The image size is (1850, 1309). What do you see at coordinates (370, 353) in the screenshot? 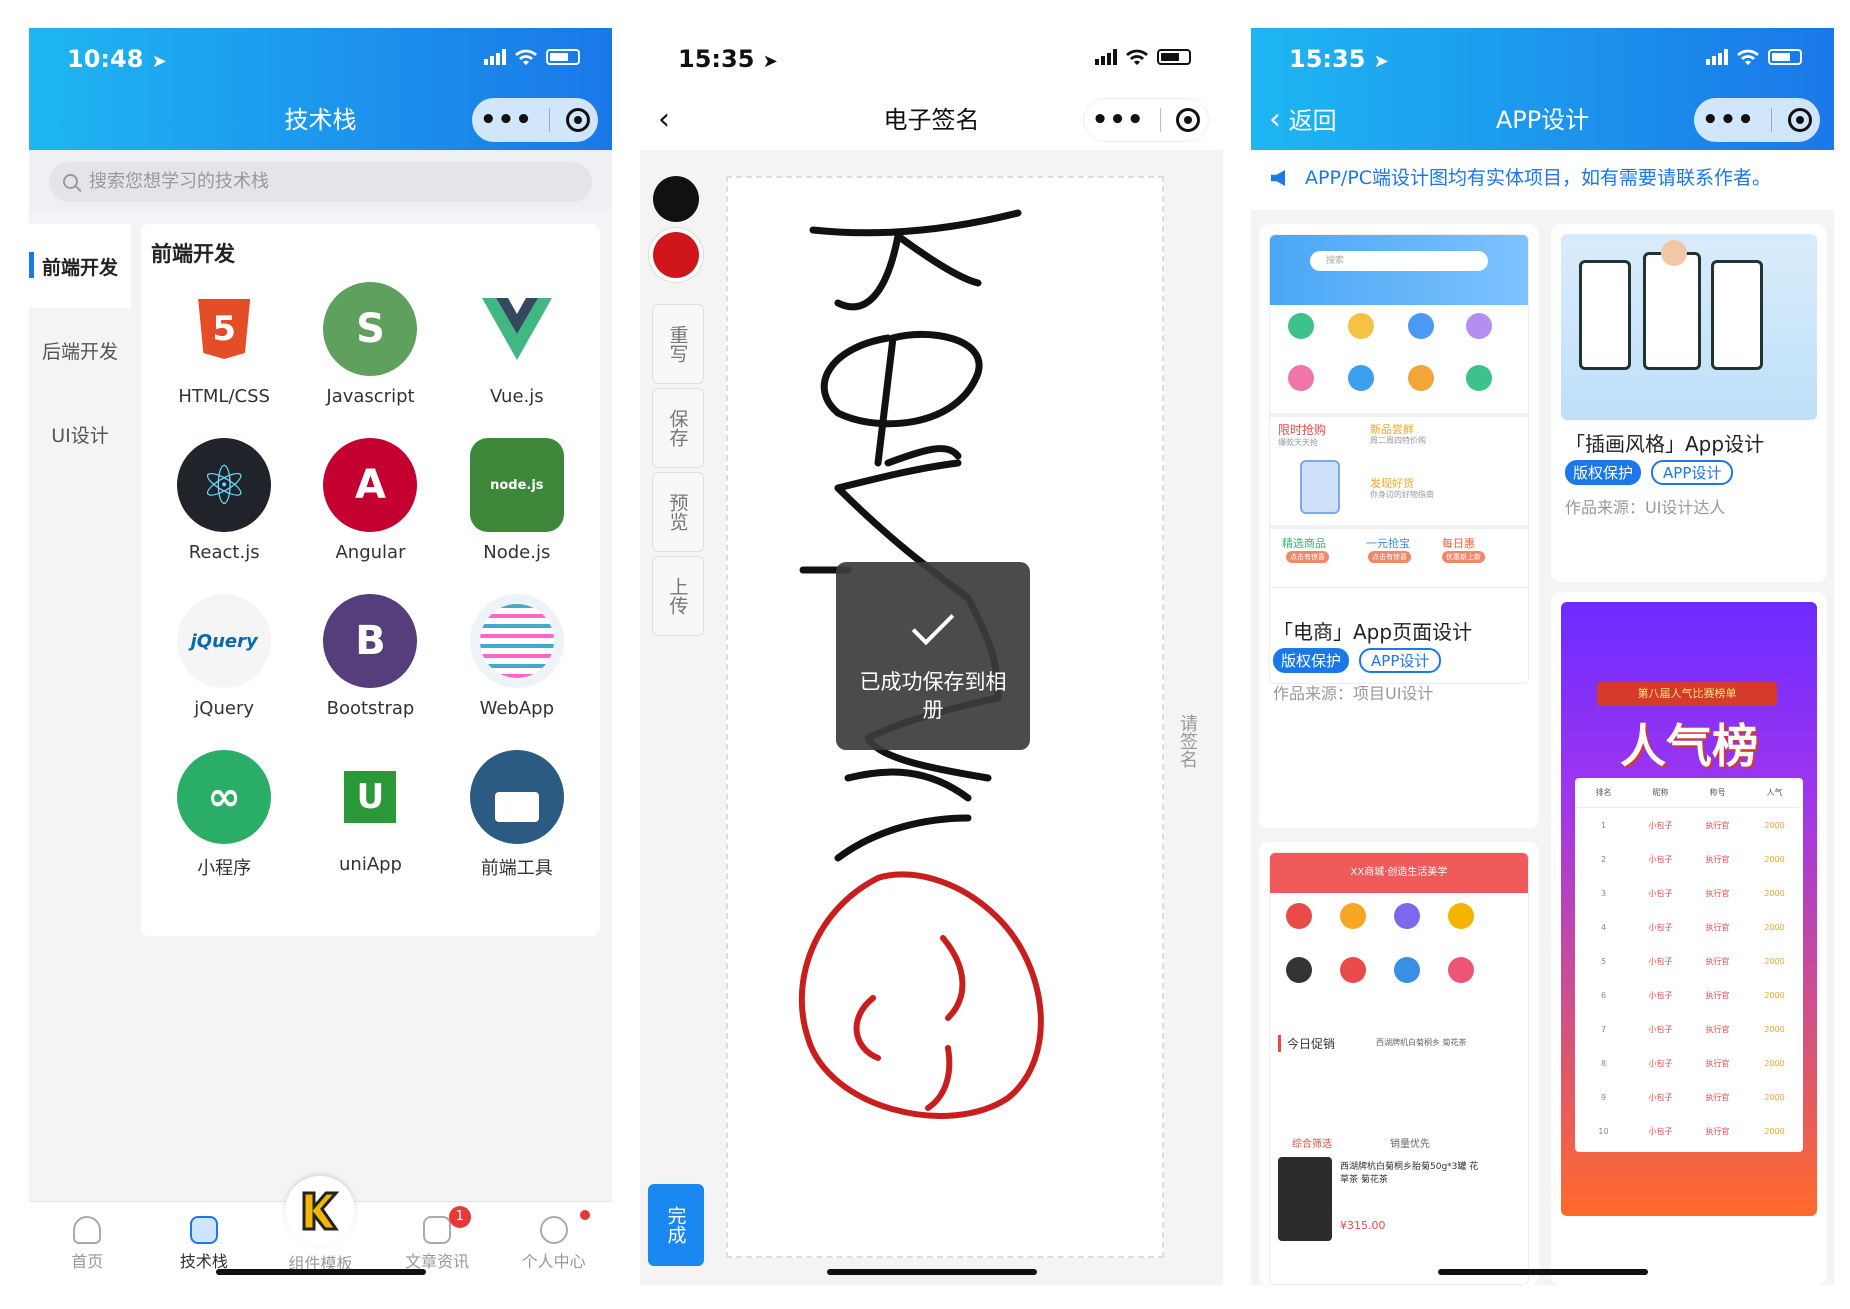
I see `tech-item: S Javascript` at bounding box center [370, 353].